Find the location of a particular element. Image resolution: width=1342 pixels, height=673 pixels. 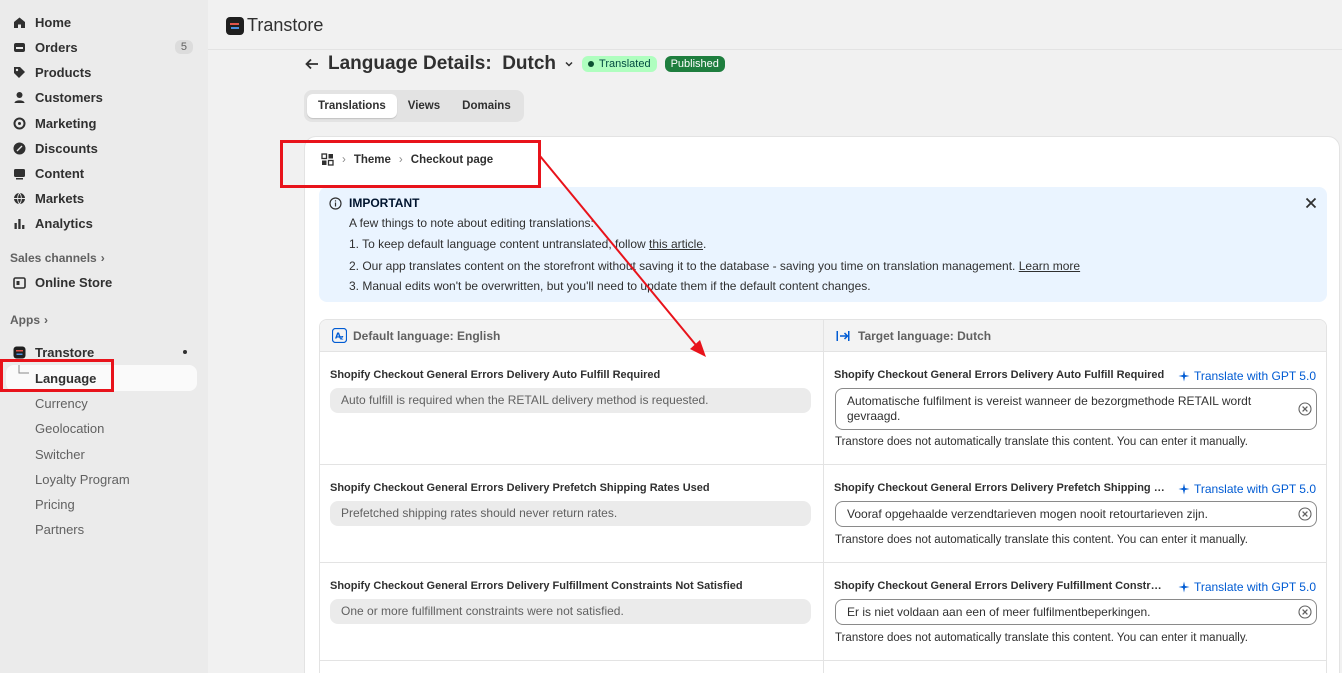

sidebar-item-label: Markets is located at coordinates (60, 198).